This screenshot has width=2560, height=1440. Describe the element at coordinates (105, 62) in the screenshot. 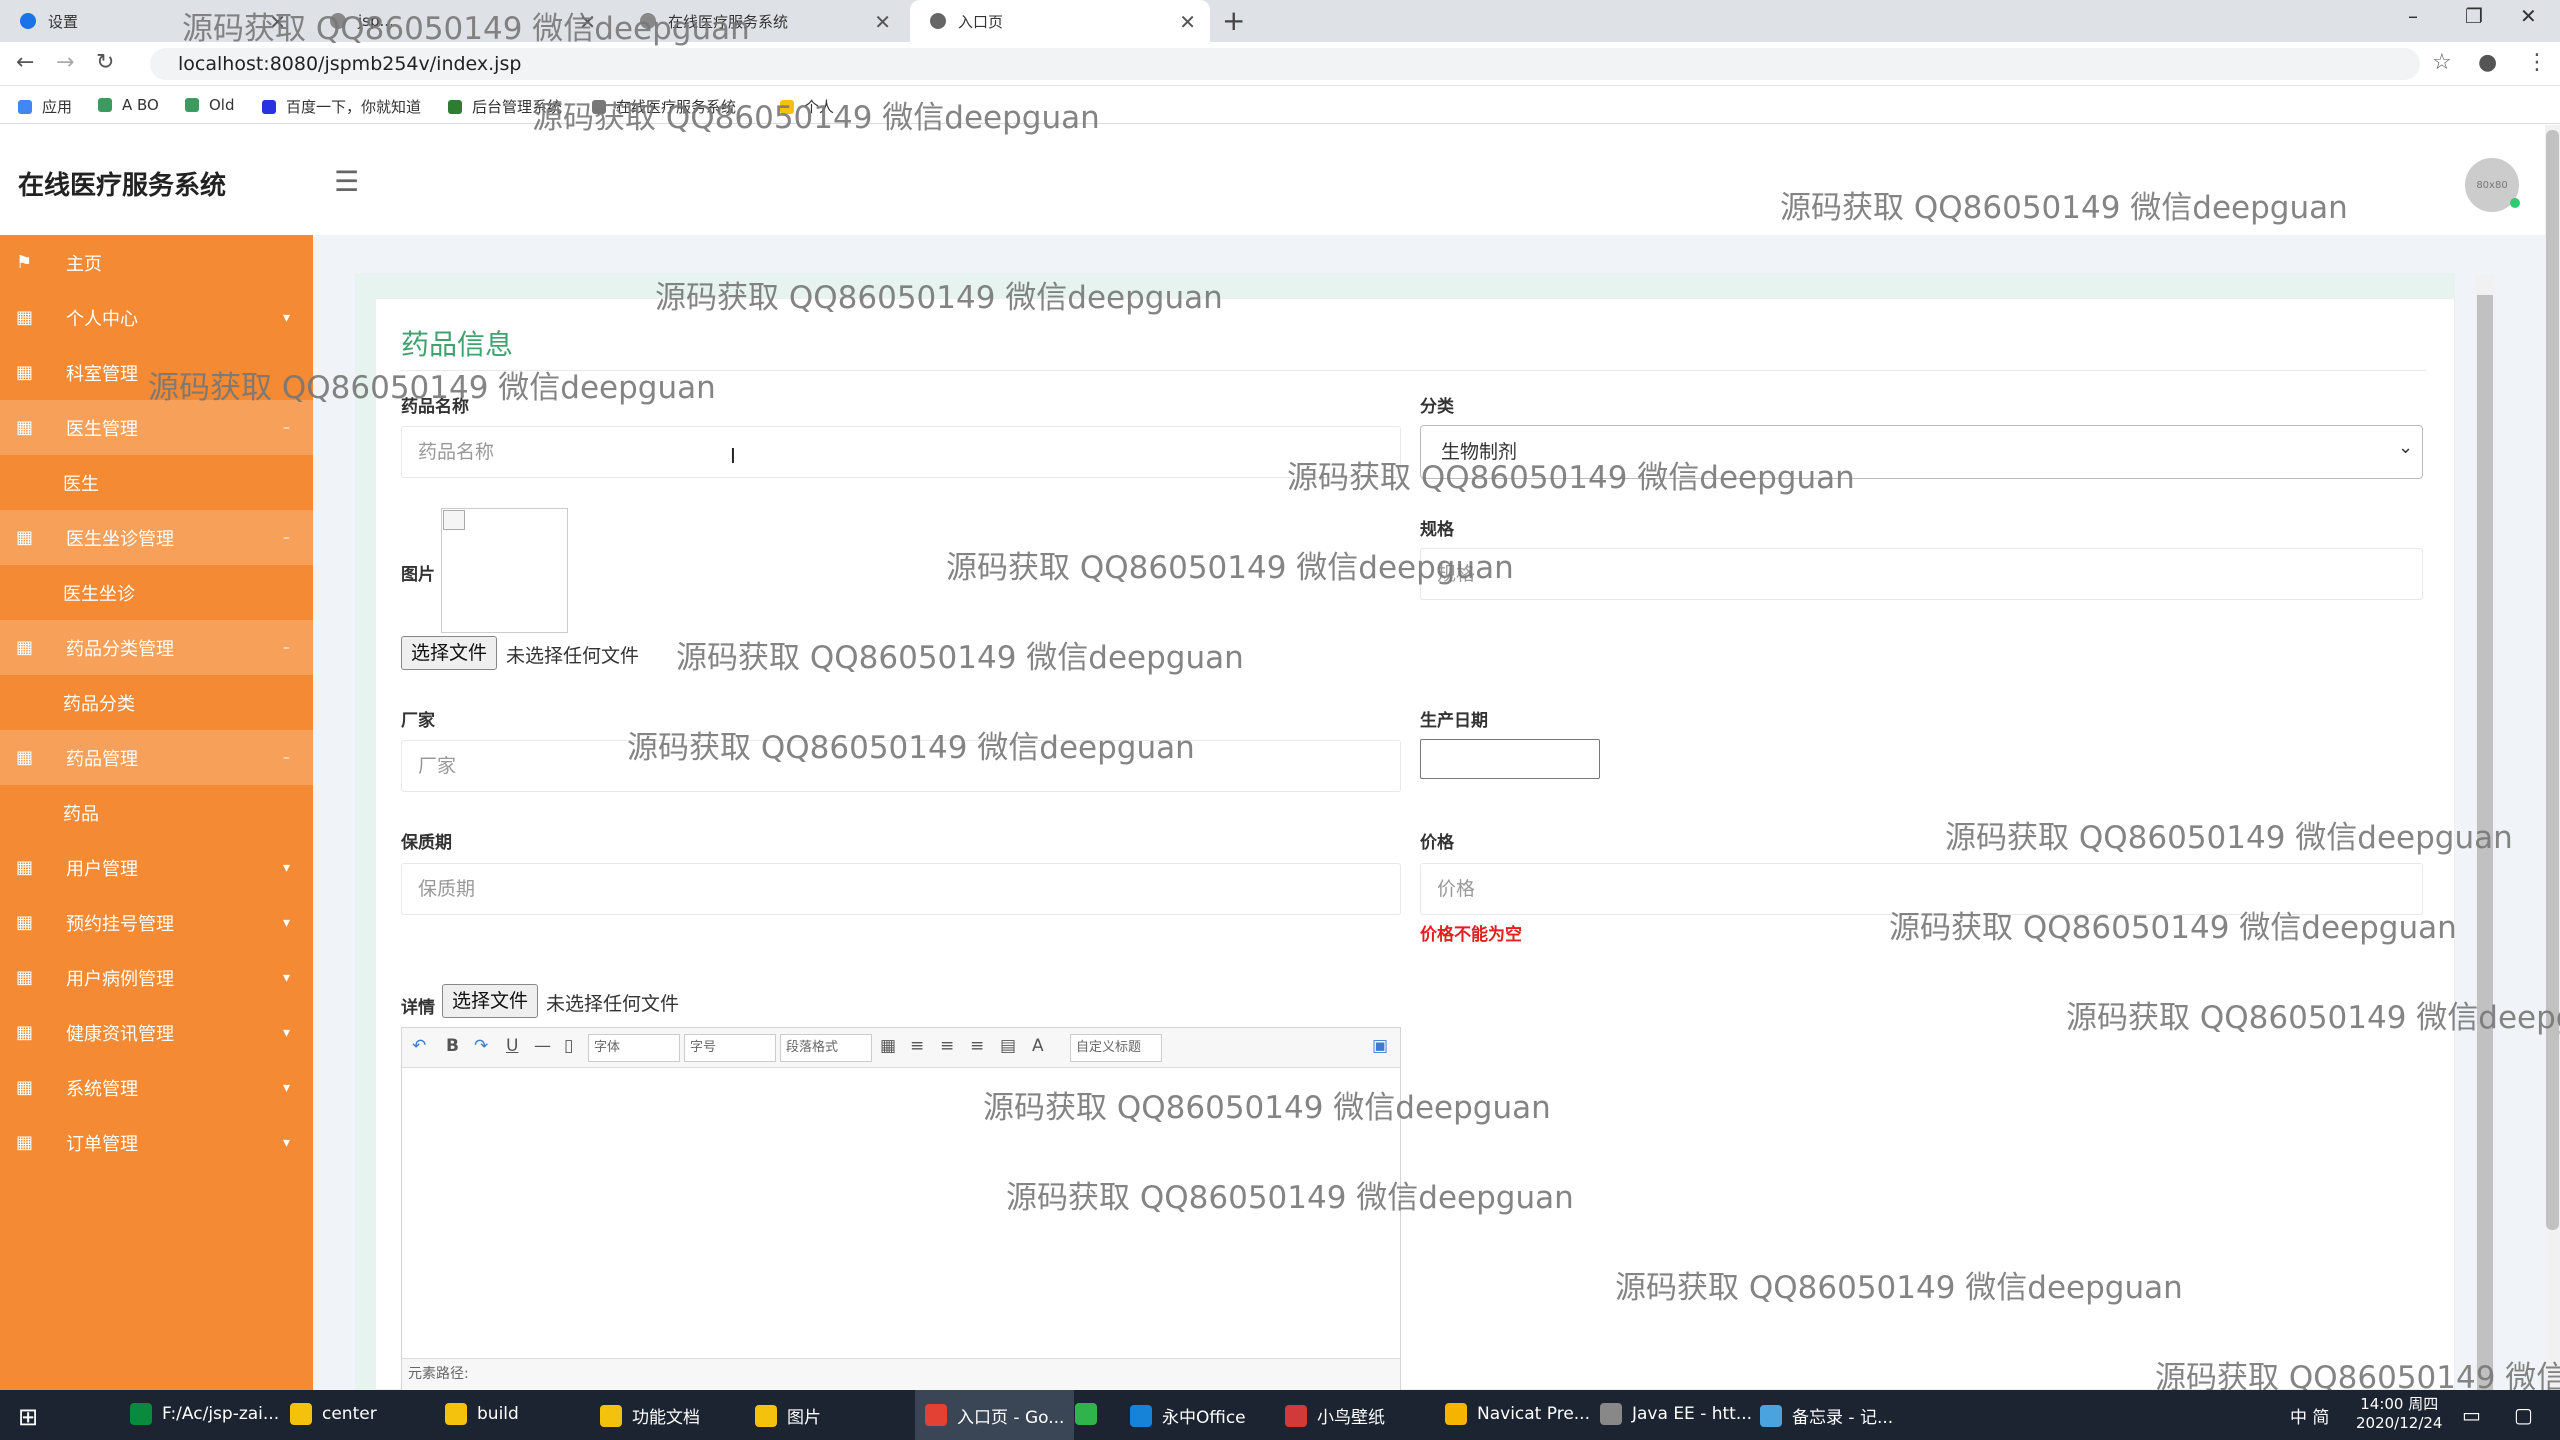

I see `reload-icon: ↻` at that location.